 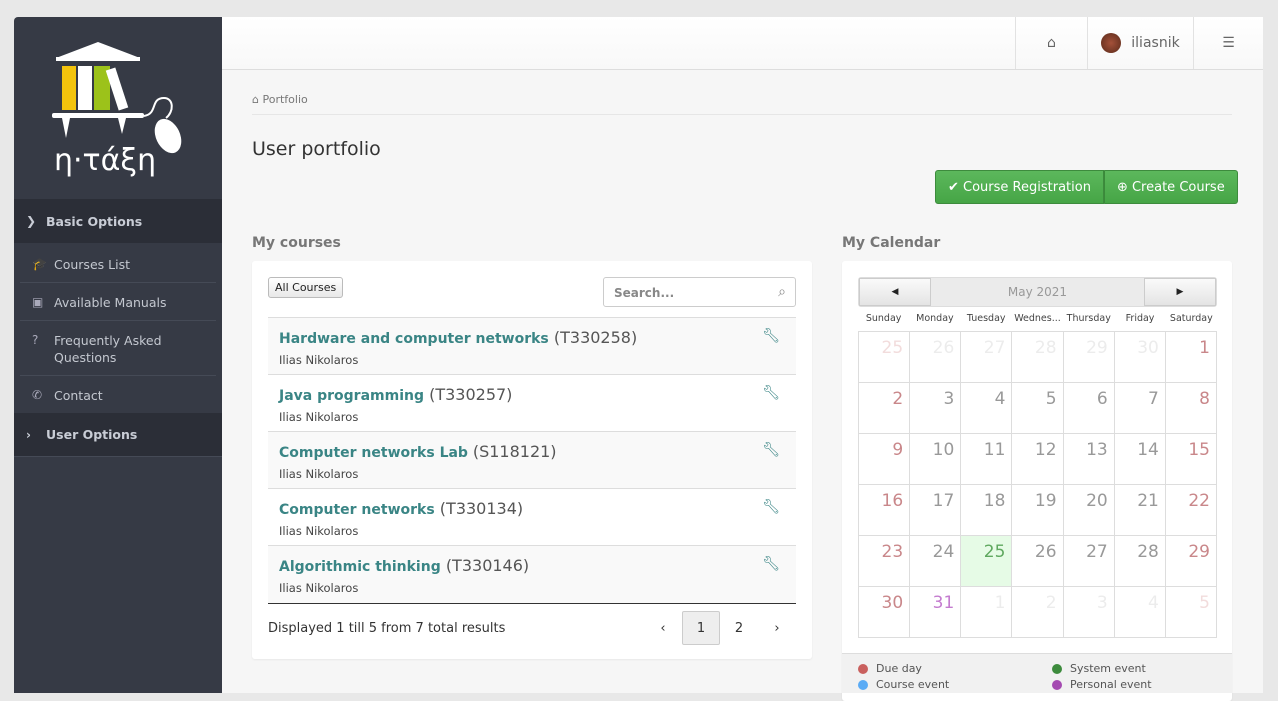 What do you see at coordinates (936, 612) in the screenshot?
I see `calendar-day: 31` at bounding box center [936, 612].